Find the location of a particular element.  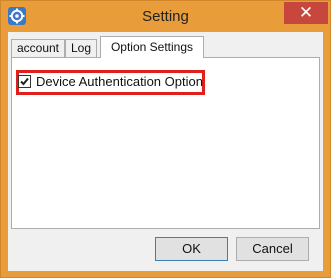

title-bar: Setting ✕ is located at coordinates (165, 16).